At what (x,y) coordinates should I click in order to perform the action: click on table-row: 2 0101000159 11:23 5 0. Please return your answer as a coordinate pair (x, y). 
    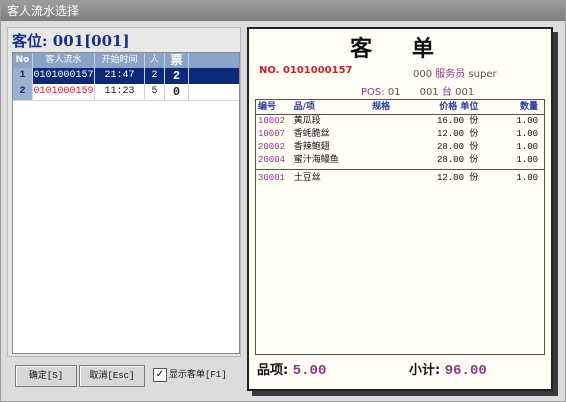
    Looking at the image, I should click on (126, 92).